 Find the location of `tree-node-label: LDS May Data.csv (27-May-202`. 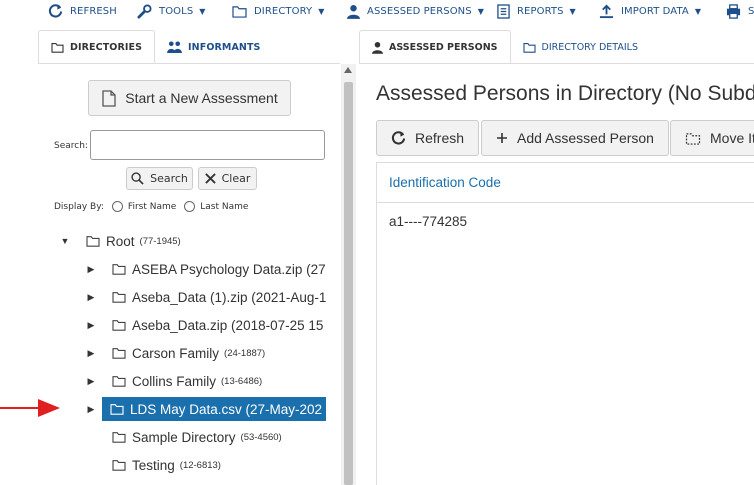

tree-node-label: LDS May Data.csv (27-May-202 is located at coordinates (226, 409).